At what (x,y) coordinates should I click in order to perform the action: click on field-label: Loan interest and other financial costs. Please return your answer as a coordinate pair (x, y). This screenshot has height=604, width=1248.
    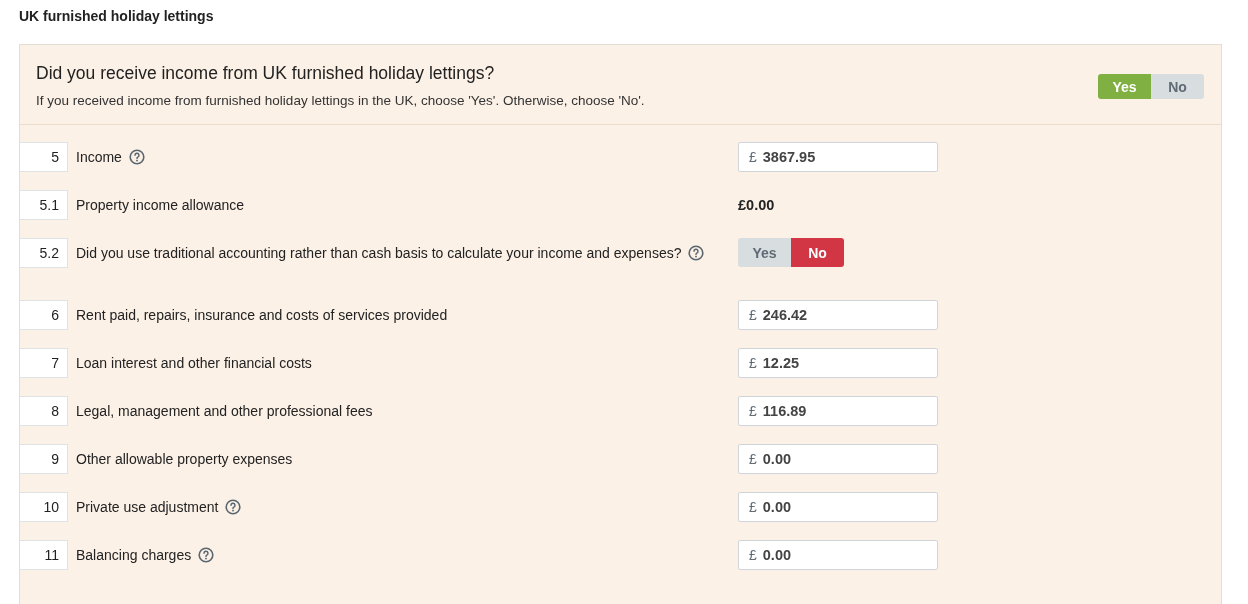
    Looking at the image, I should click on (194, 363).